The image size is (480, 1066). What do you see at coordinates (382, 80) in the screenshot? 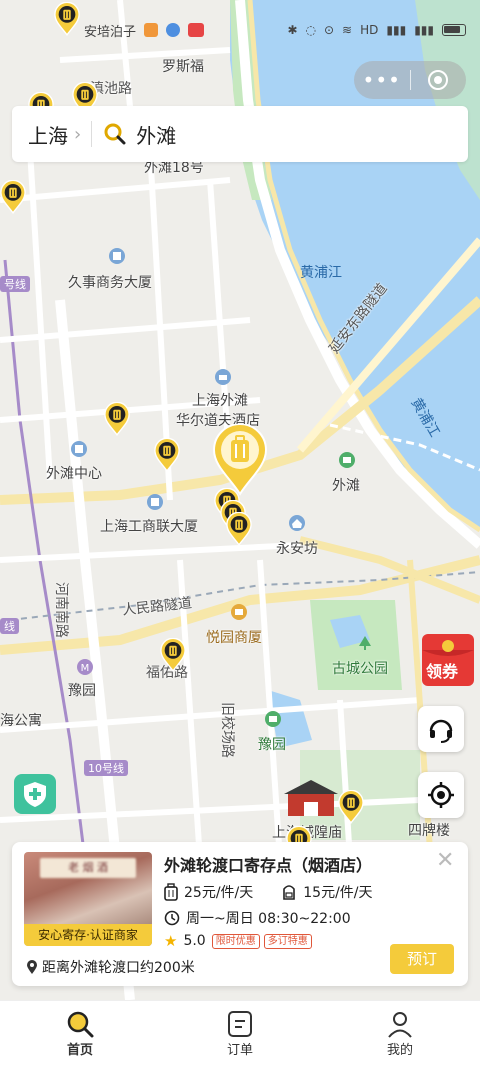
I see `more-menu-button: •••` at bounding box center [382, 80].